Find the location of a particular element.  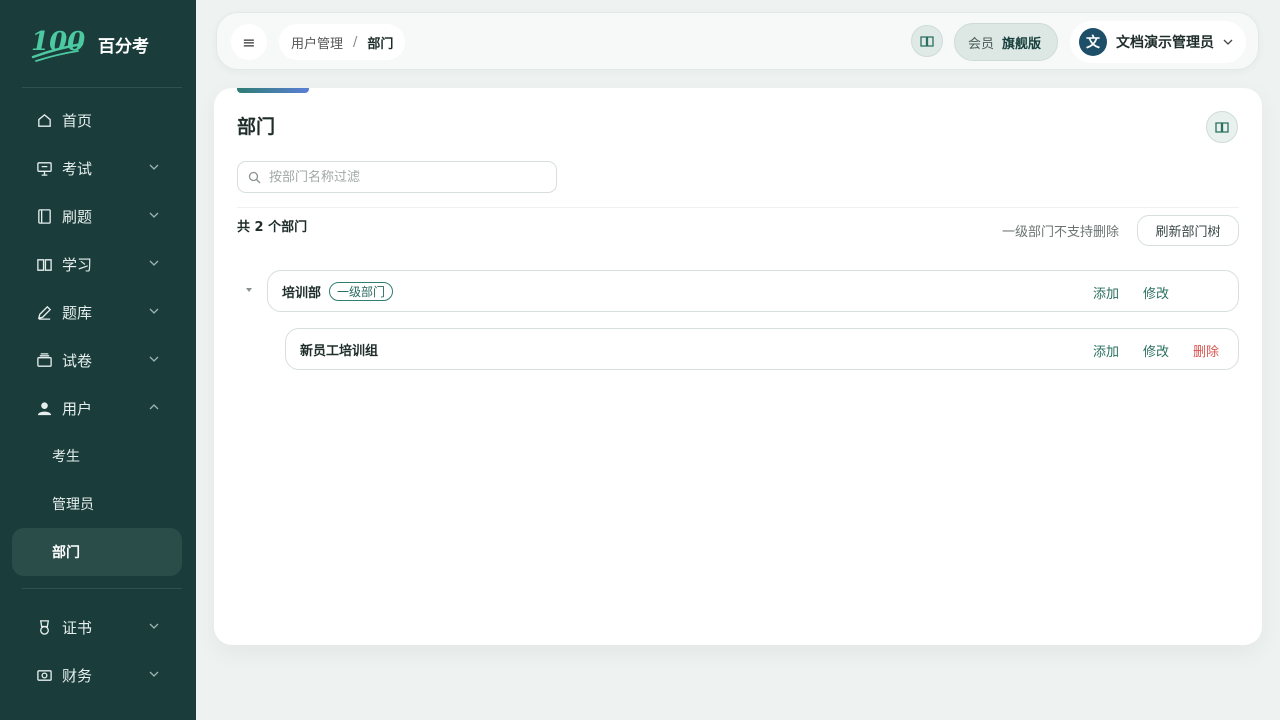

sidebar-item-label: 刷题 is located at coordinates (77, 216).